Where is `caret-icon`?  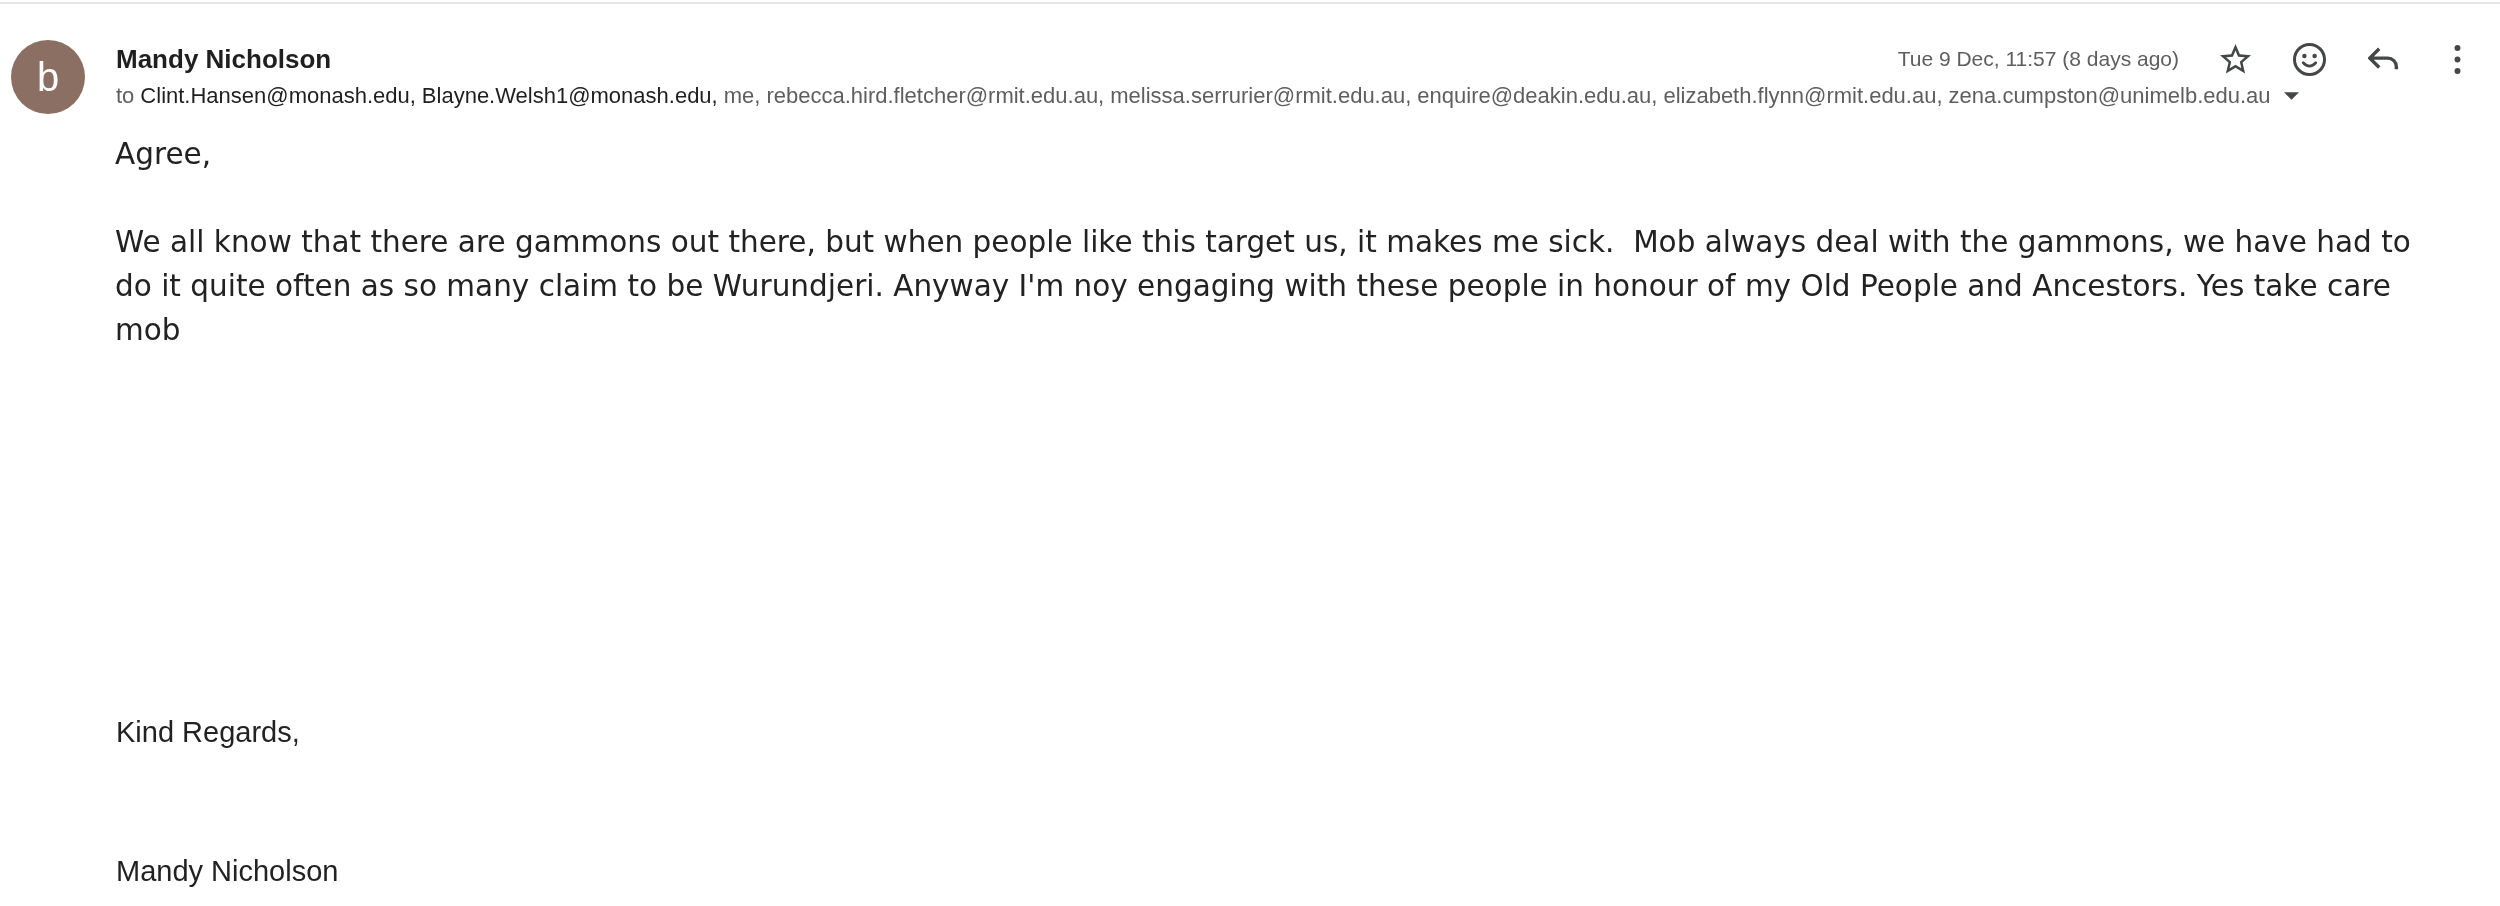 caret-icon is located at coordinates (2291, 96).